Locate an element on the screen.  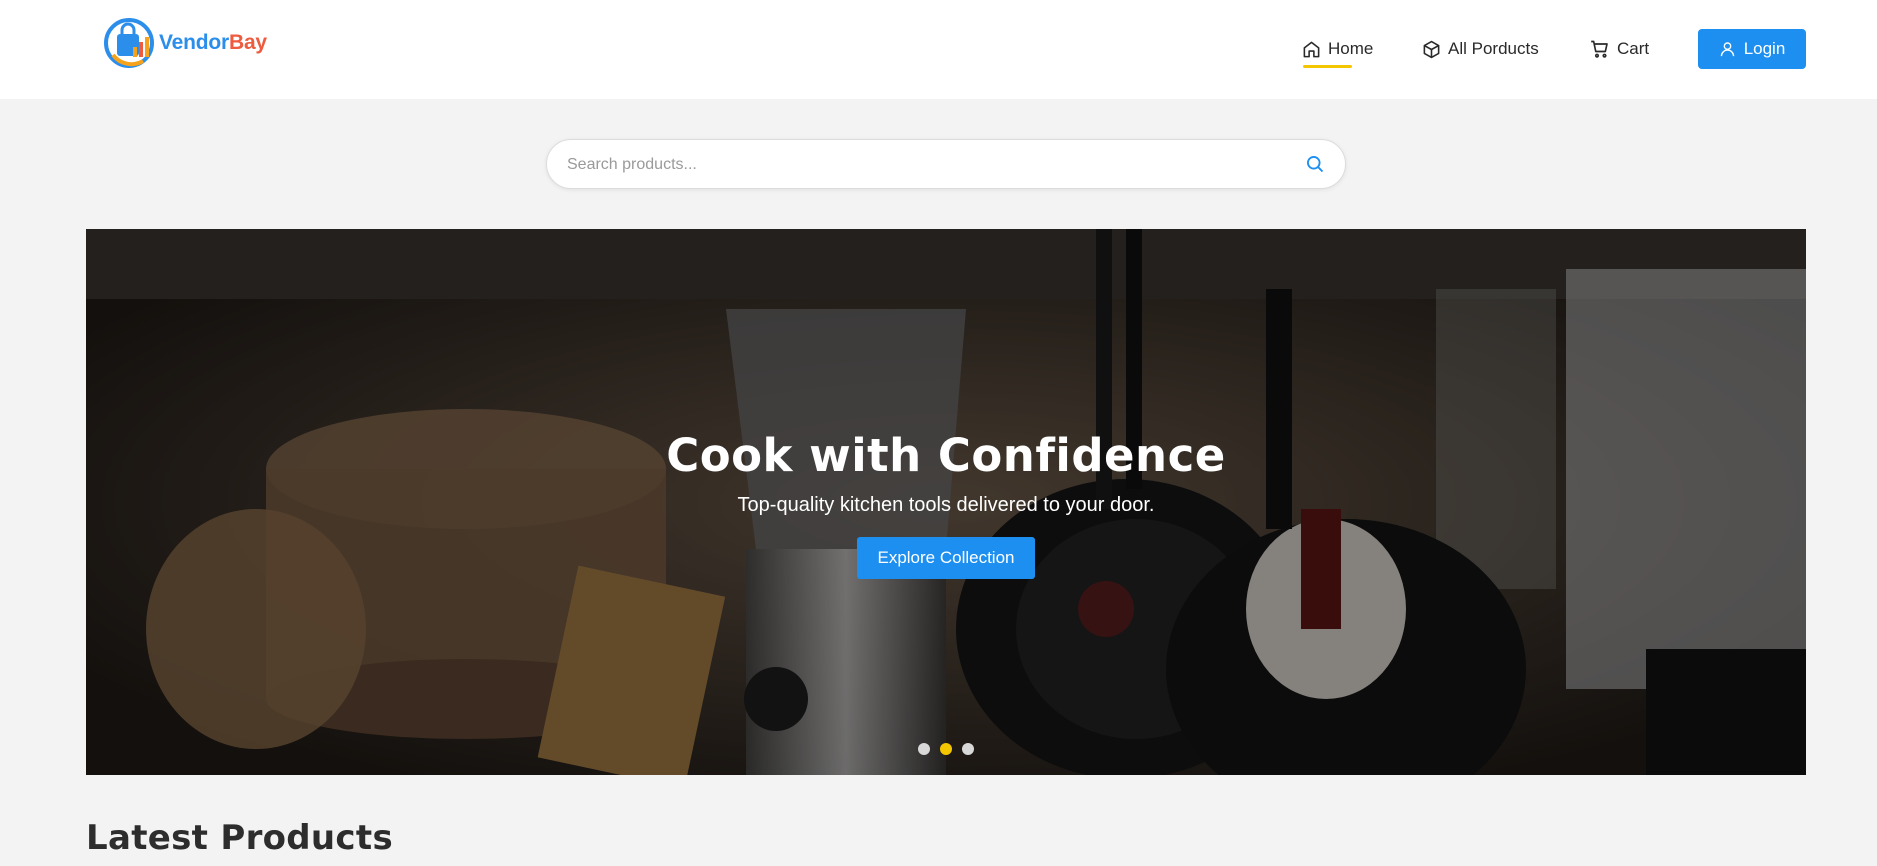
login-label: Login is located at coordinates (1764, 48).